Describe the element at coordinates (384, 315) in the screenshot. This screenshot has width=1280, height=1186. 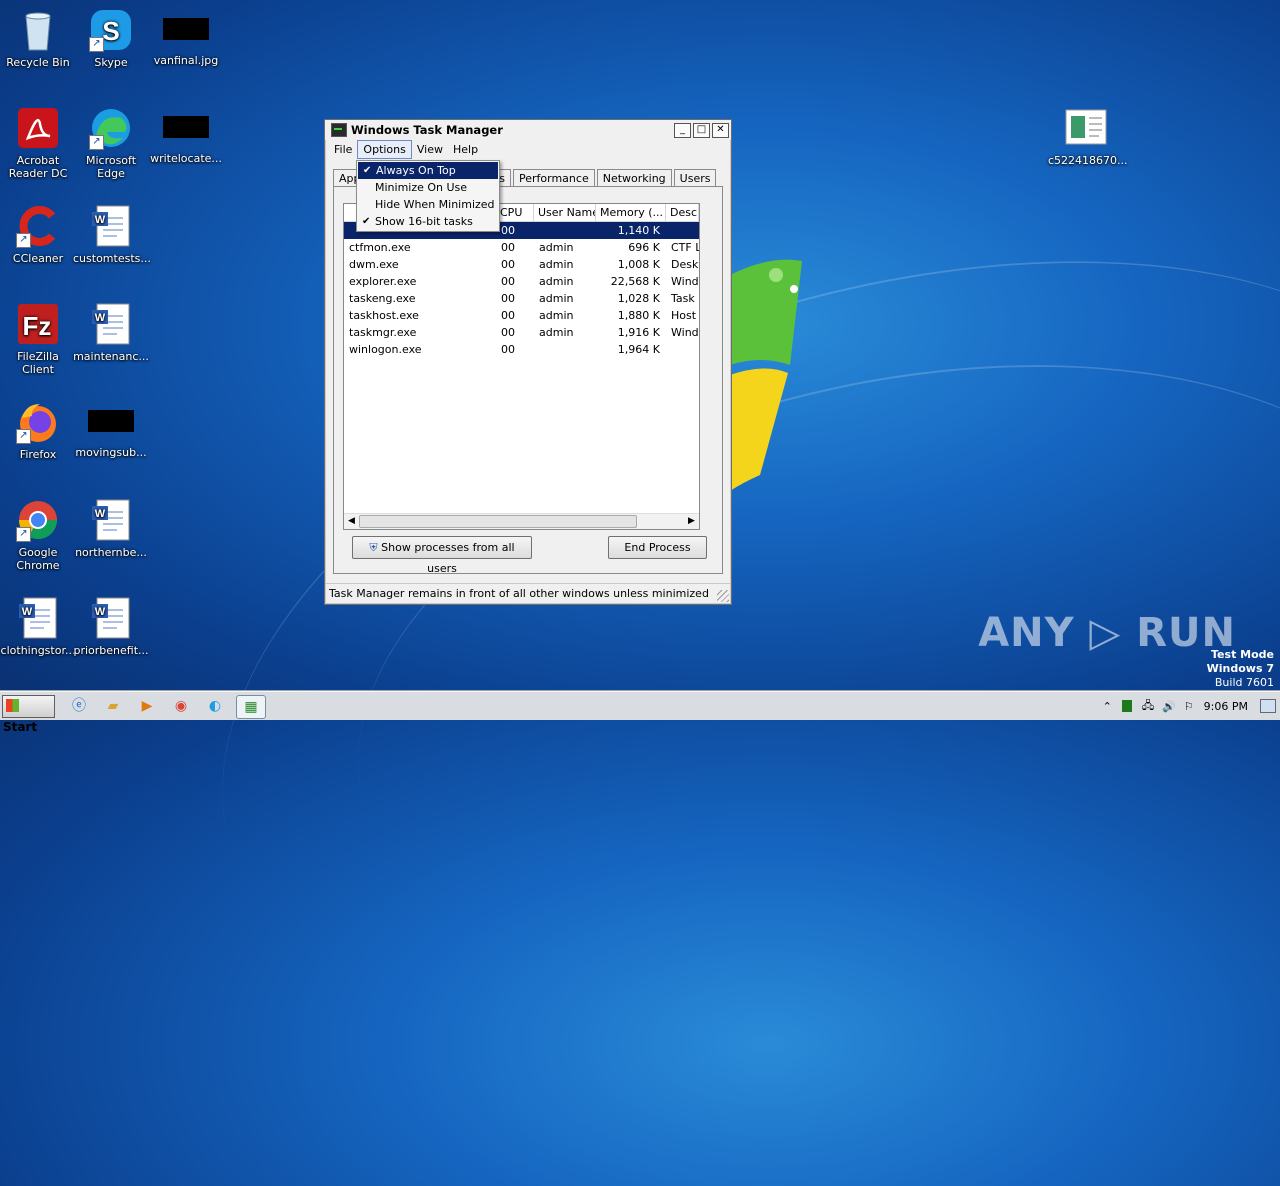
I see `process-name: taskhost.exe` at that location.